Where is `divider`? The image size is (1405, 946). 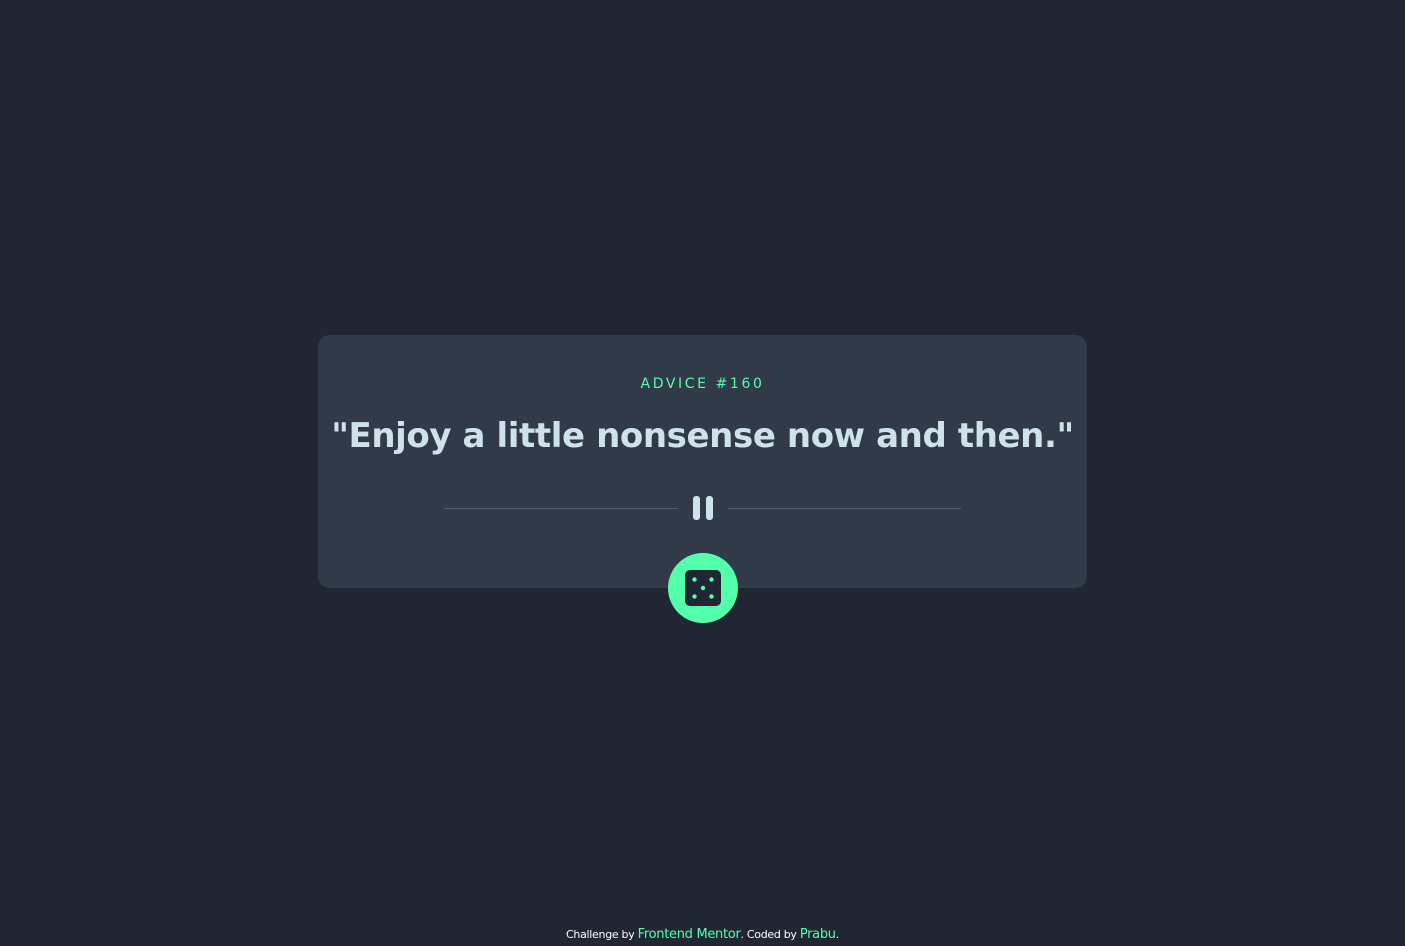 divider is located at coordinates (702, 508).